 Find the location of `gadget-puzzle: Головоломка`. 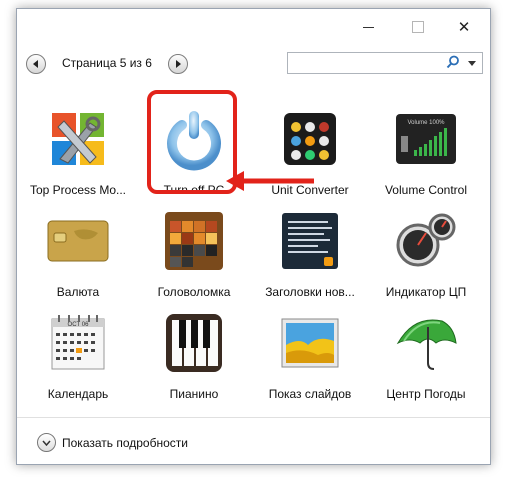

gadget-puzzle: Головоломка is located at coordinates (194, 255).